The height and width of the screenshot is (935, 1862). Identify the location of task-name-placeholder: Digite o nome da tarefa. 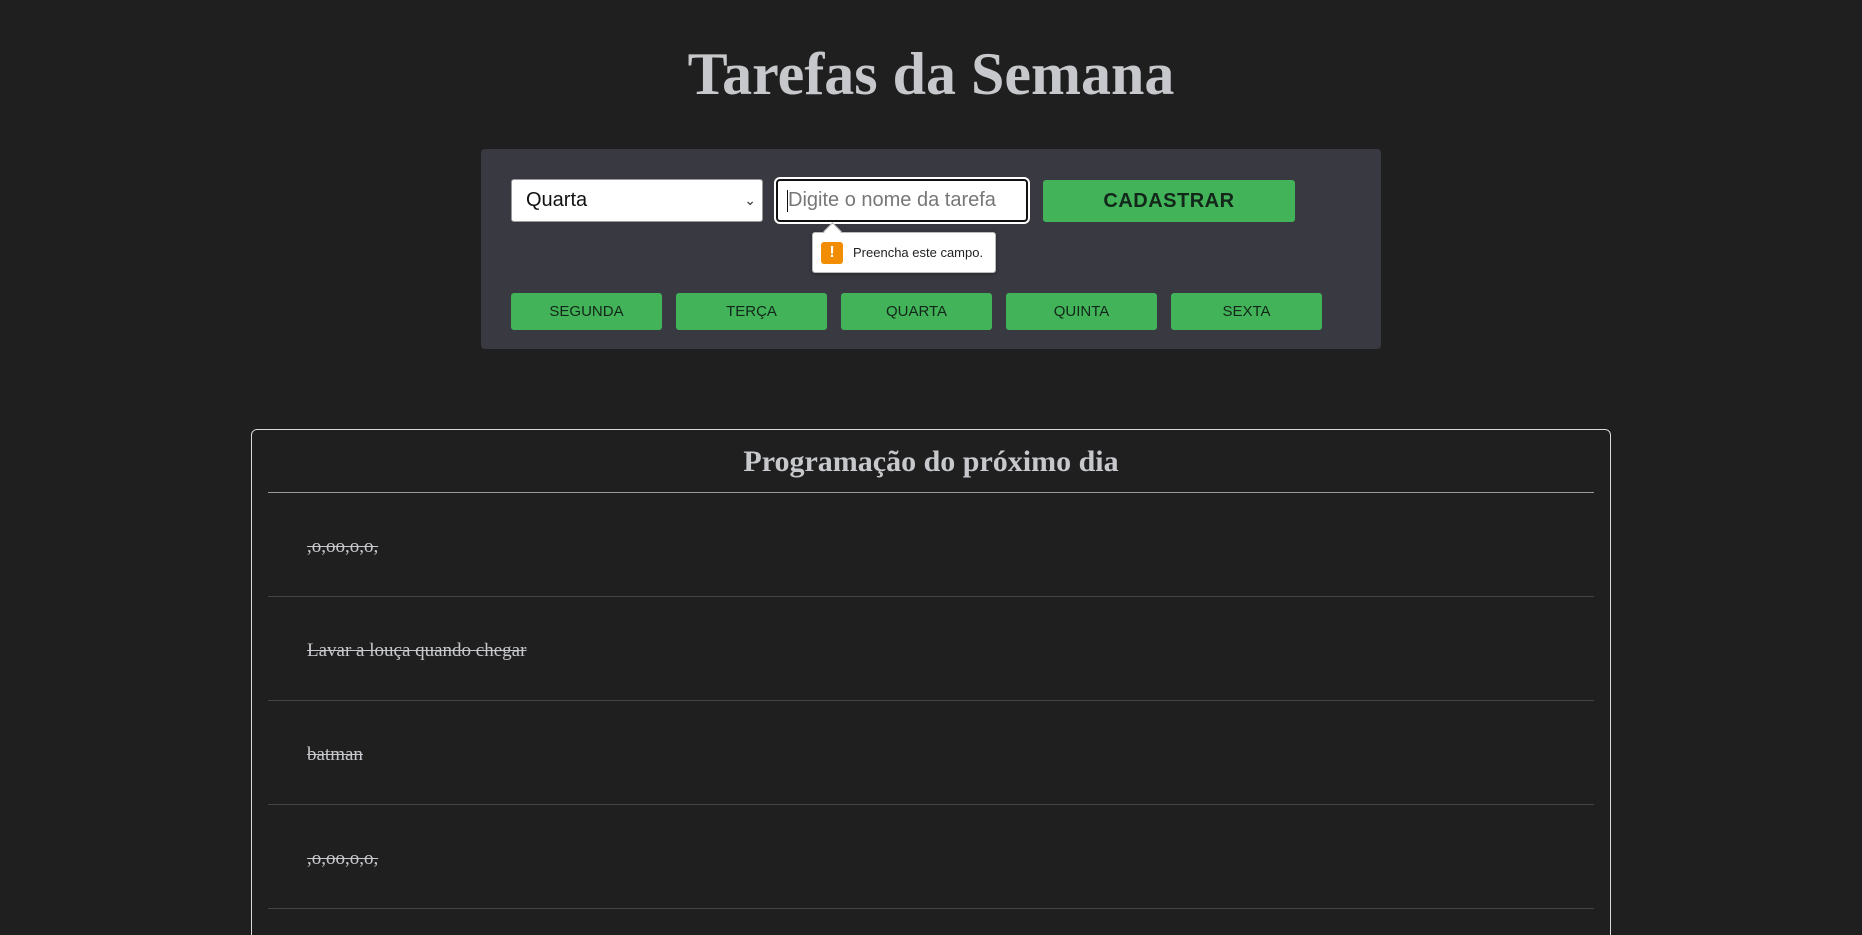
(892, 200).